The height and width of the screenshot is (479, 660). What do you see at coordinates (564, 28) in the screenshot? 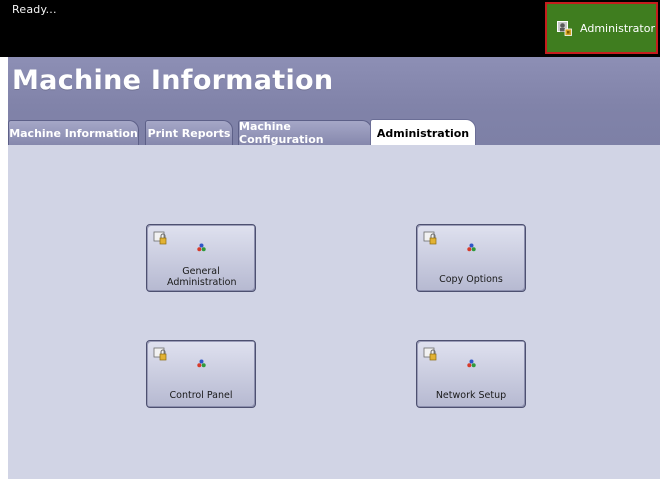
I see `administrator-icon` at bounding box center [564, 28].